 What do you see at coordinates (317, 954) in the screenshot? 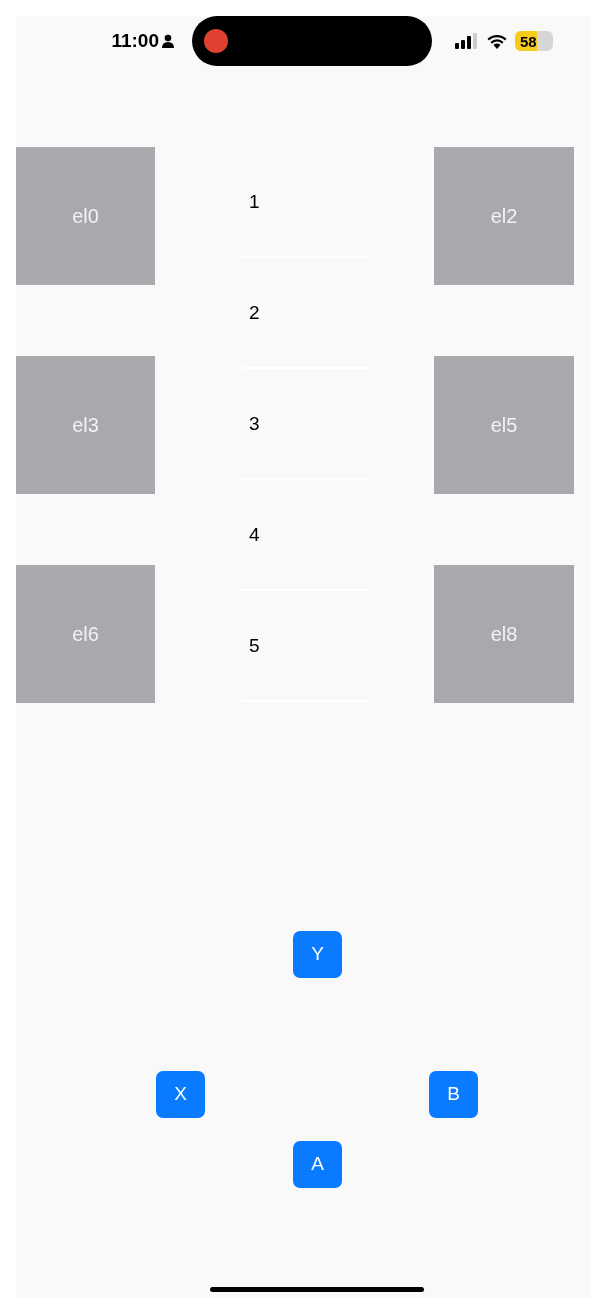
I see `pad-button: Y` at bounding box center [317, 954].